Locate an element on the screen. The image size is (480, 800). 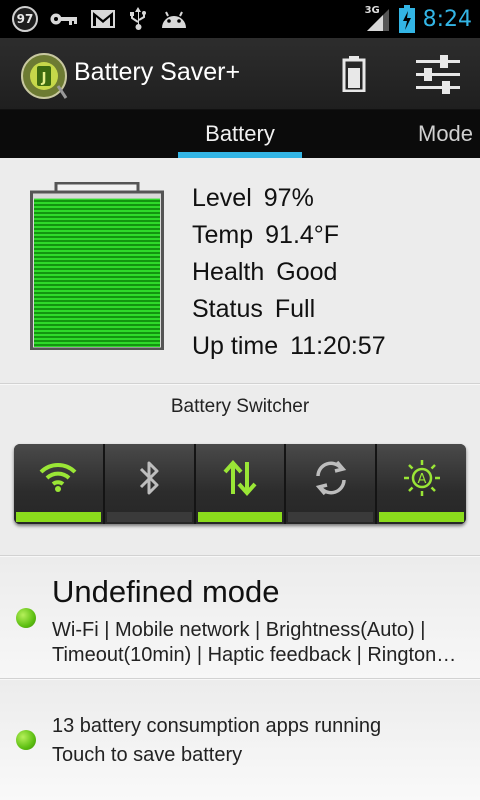
battery-icon is located at coordinates (354, 74).